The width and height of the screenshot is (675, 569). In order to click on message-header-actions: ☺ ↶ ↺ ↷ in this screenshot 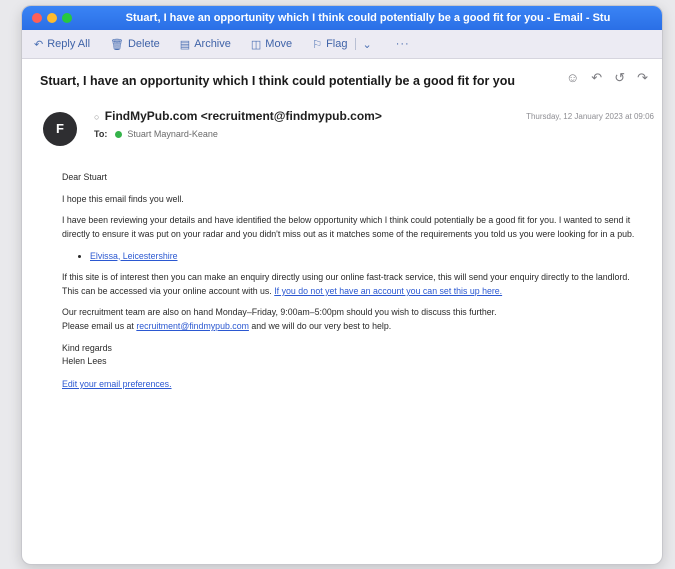, I will do `click(601, 78)`.